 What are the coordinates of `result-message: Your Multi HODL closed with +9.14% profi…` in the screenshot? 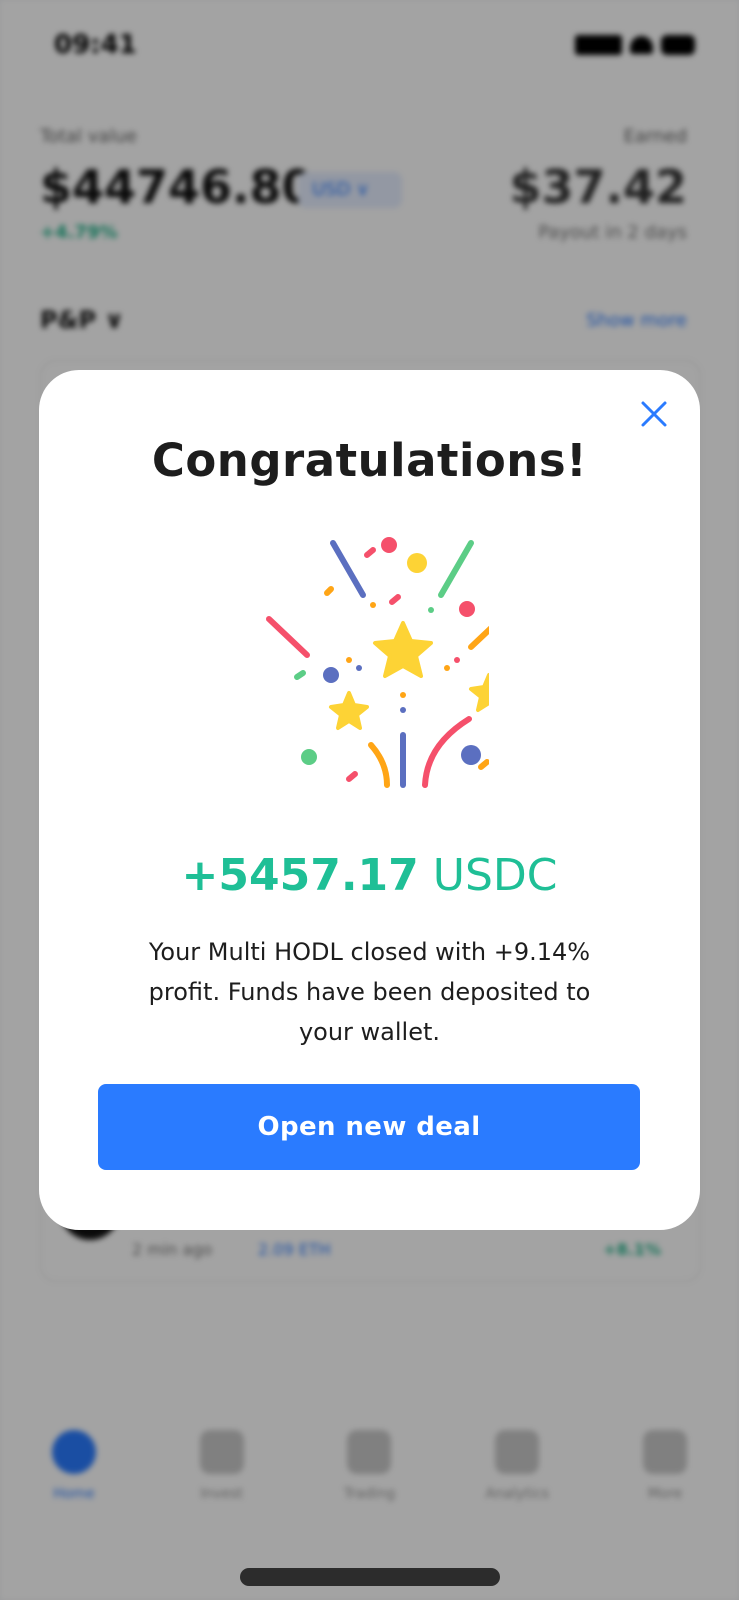 It's located at (369, 992).